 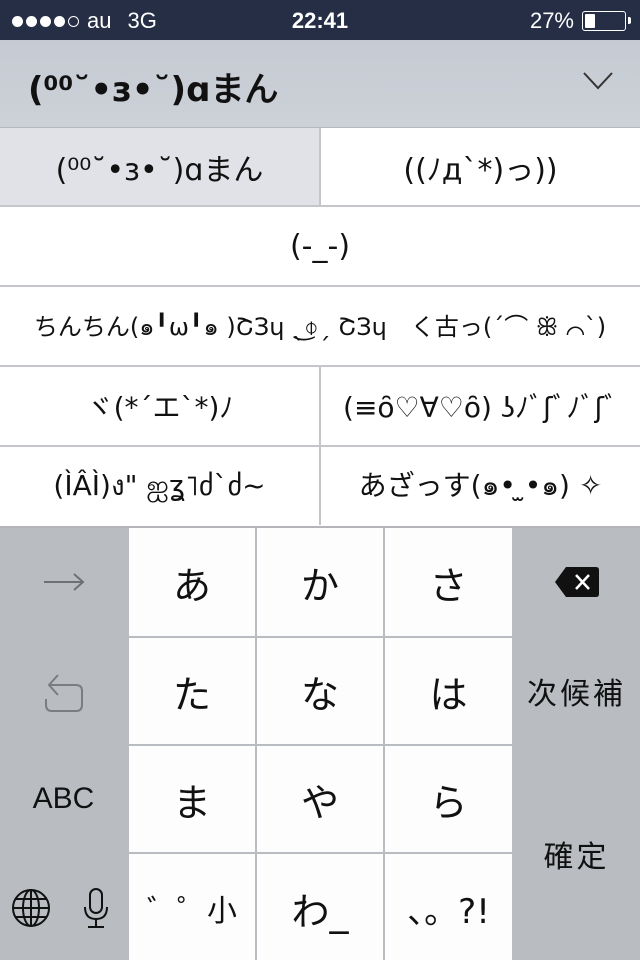 I want to click on kana-key-na: な, so click(x=320, y=691).